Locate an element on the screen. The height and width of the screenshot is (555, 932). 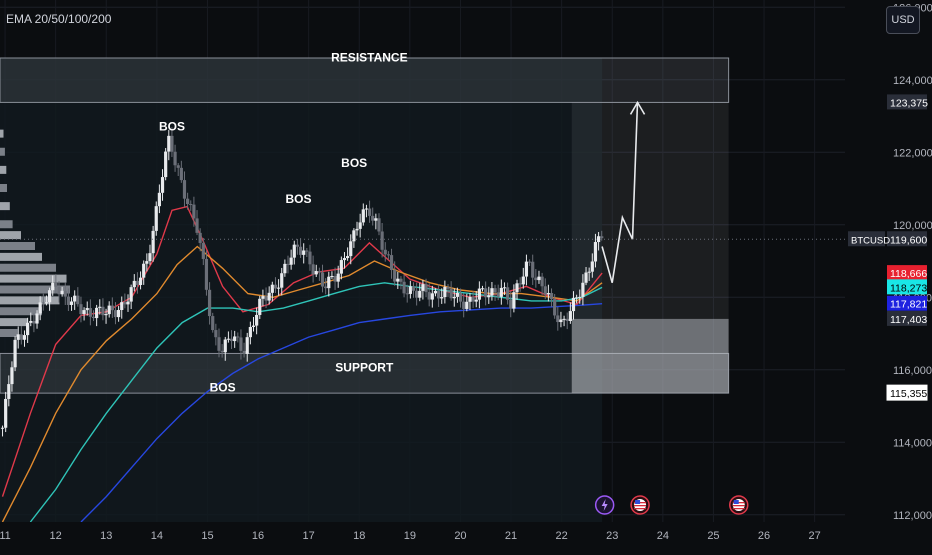
date-tick-label: 15 is located at coordinates (207, 536).